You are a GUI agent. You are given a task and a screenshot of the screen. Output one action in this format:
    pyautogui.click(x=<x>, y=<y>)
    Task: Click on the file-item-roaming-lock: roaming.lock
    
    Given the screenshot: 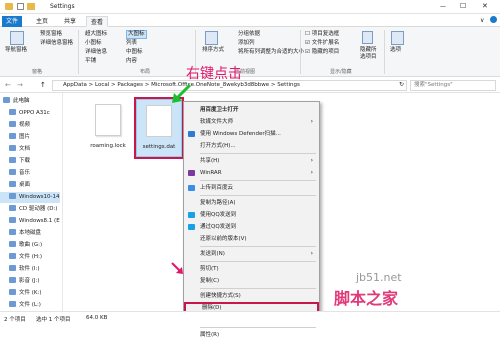 What is the action you would take?
    pyautogui.click(x=108, y=127)
    